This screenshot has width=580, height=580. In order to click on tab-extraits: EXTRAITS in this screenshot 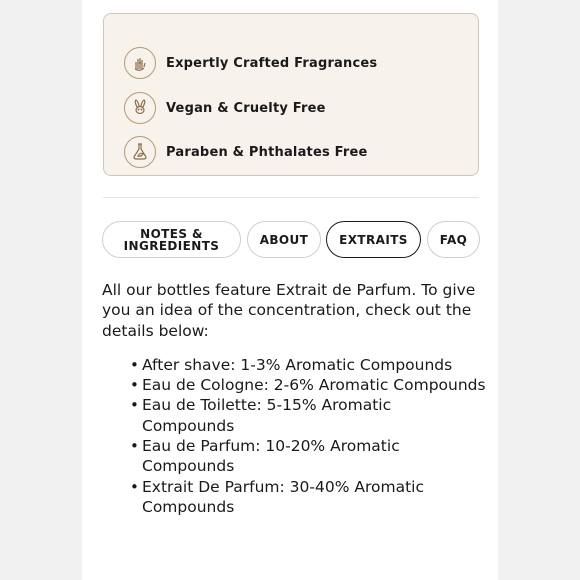, I will do `click(373, 239)`.